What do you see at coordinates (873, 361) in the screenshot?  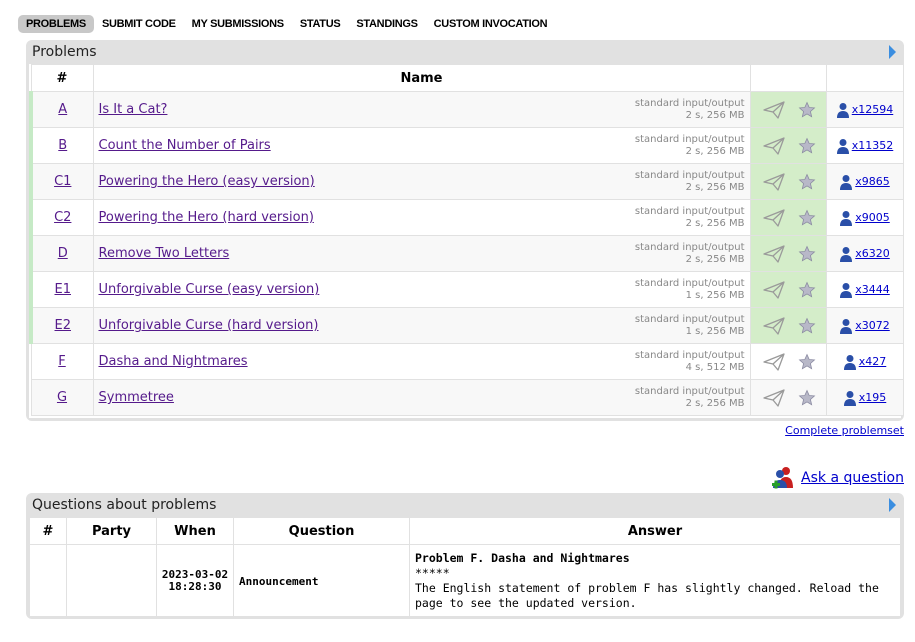 I see `solved-count-link: x427` at bounding box center [873, 361].